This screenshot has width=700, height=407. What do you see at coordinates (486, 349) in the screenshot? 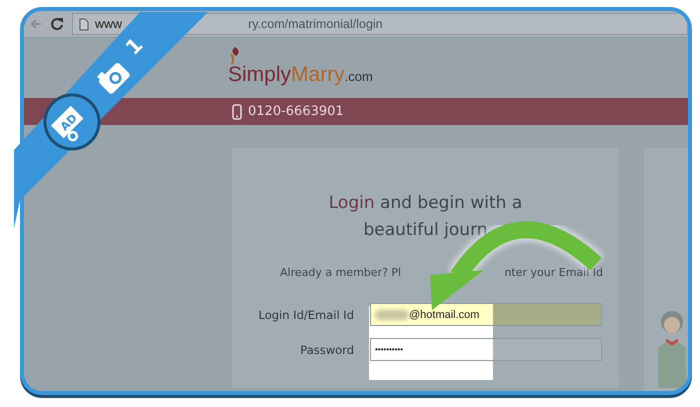
I see `password-field: ••••••••••` at bounding box center [486, 349].